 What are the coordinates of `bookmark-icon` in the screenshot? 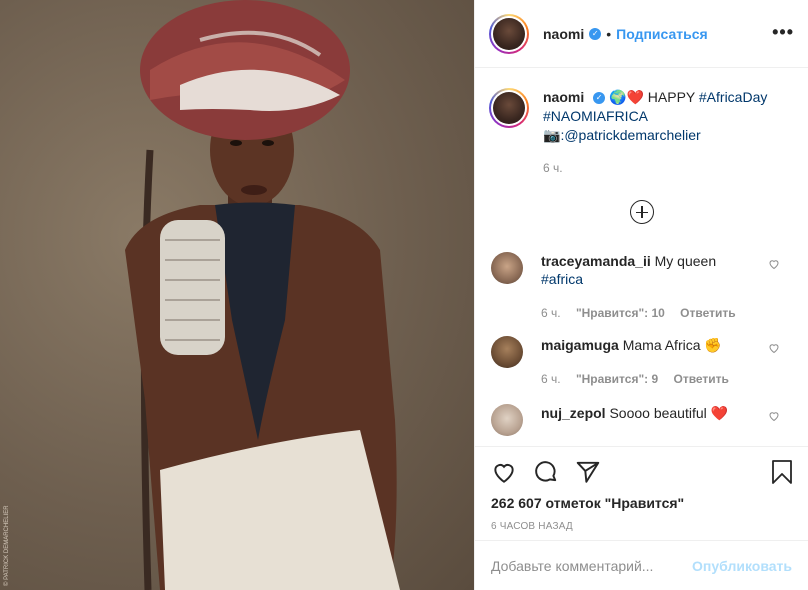 It's located at (782, 472).